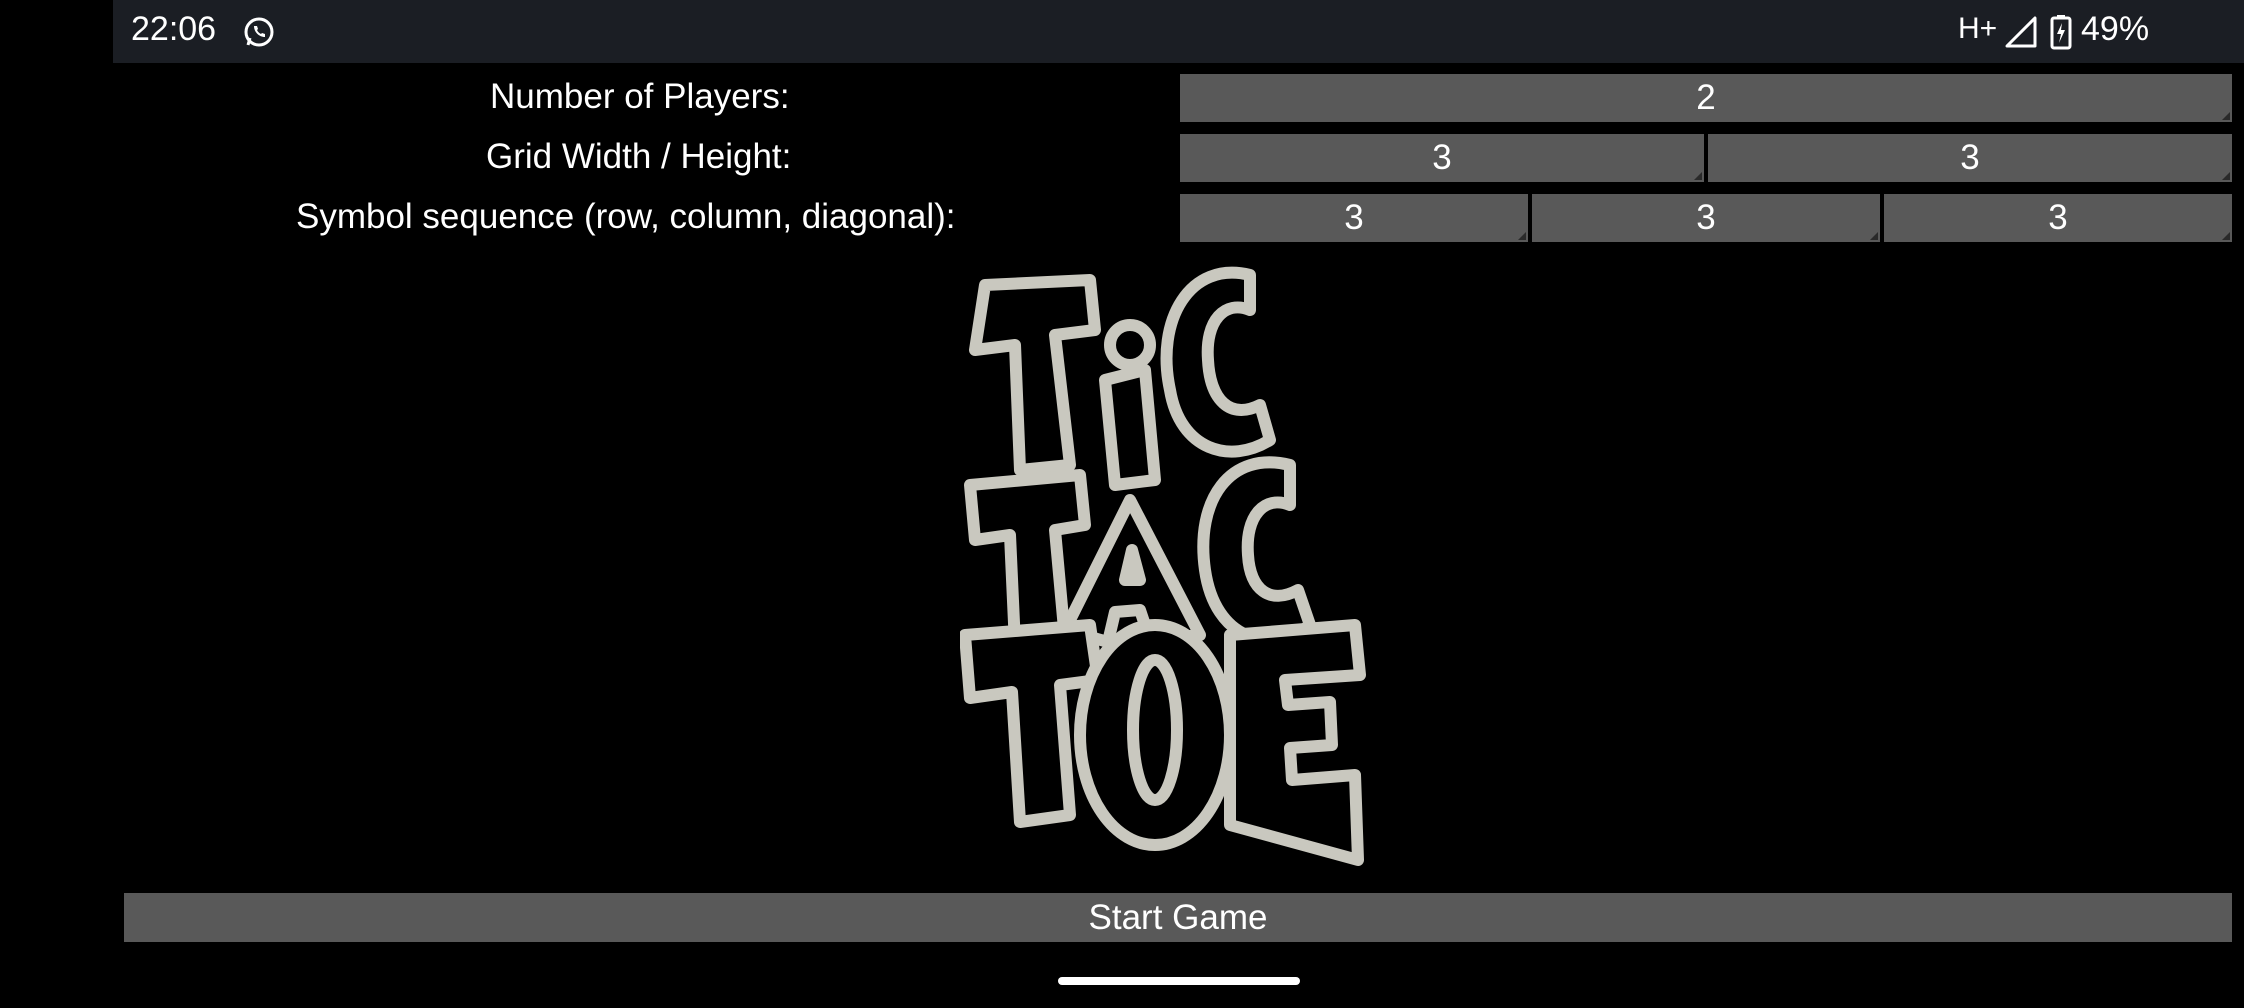  Describe the element at coordinates (626, 216) in the screenshot. I see `symbol-sequence-label: Symbol sequence (row, column, diagonal):` at that location.